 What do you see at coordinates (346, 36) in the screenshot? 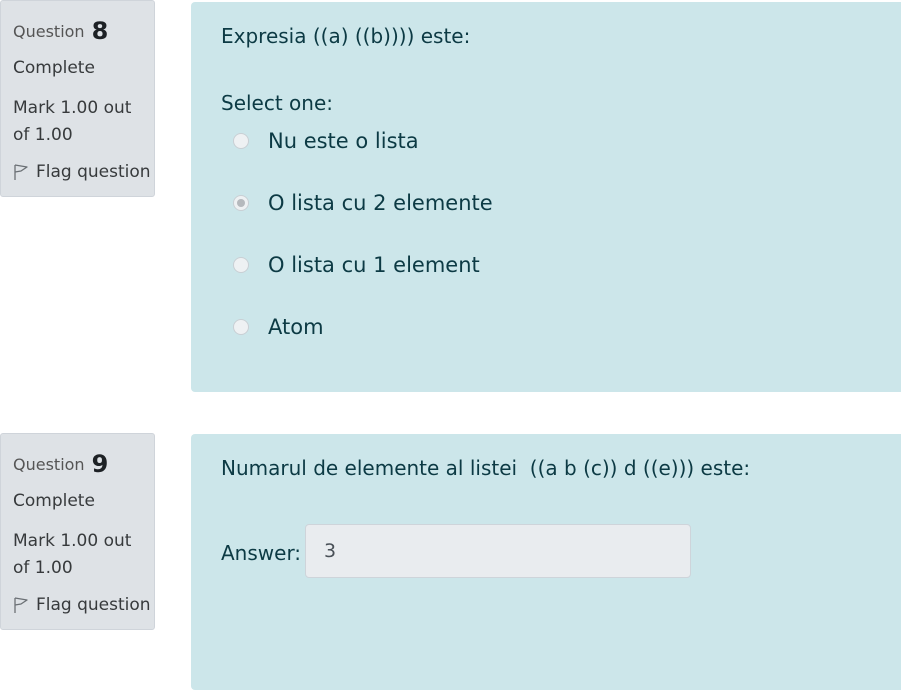
I see `question-text: Expresia ((a) ((b)))) este:` at bounding box center [346, 36].